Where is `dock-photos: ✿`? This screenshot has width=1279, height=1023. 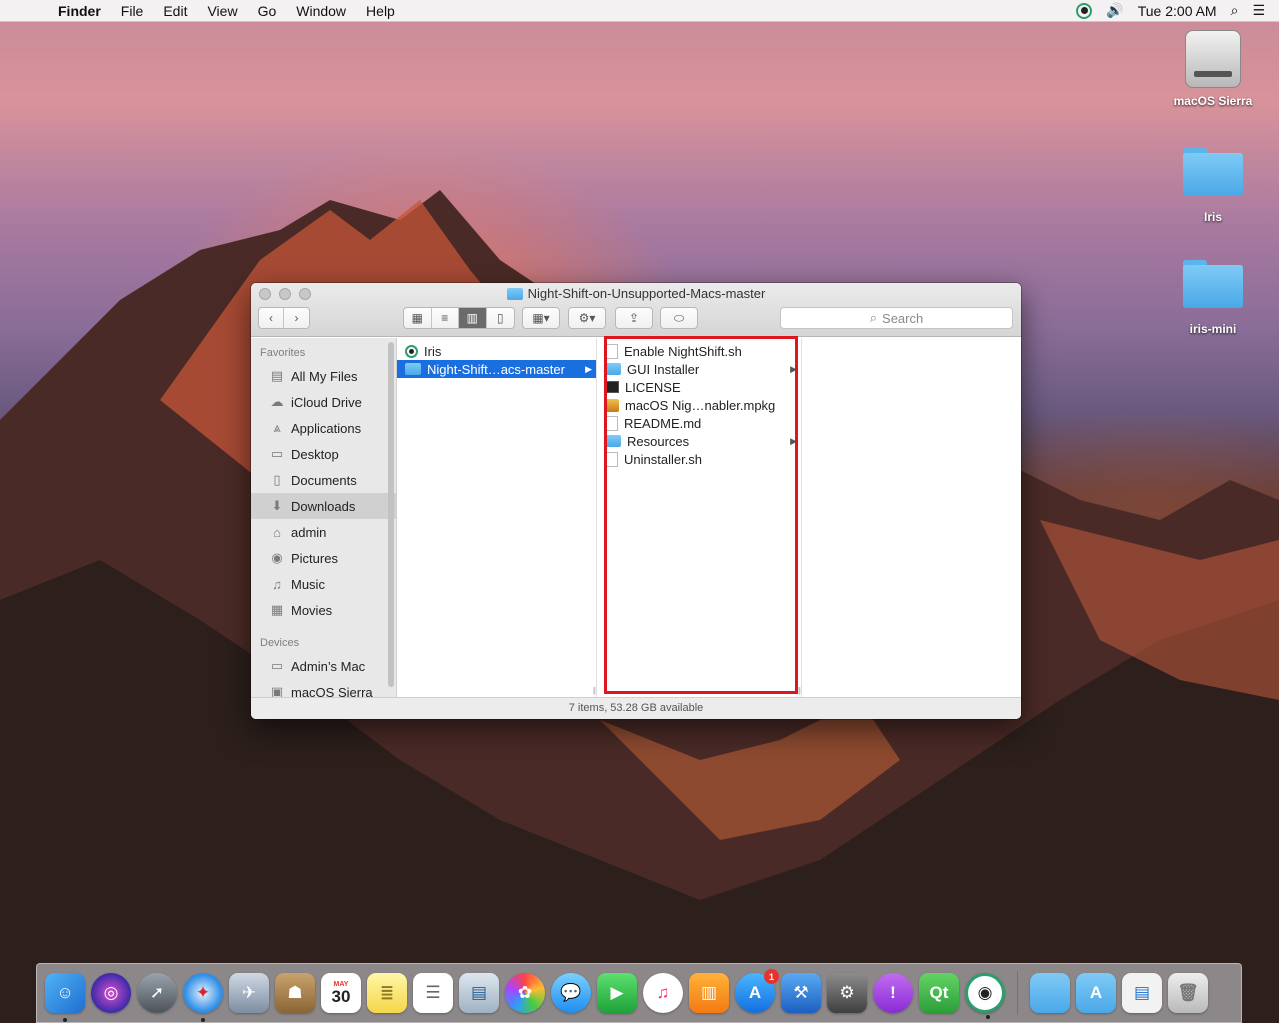 dock-photos: ✿ is located at coordinates (525, 993).